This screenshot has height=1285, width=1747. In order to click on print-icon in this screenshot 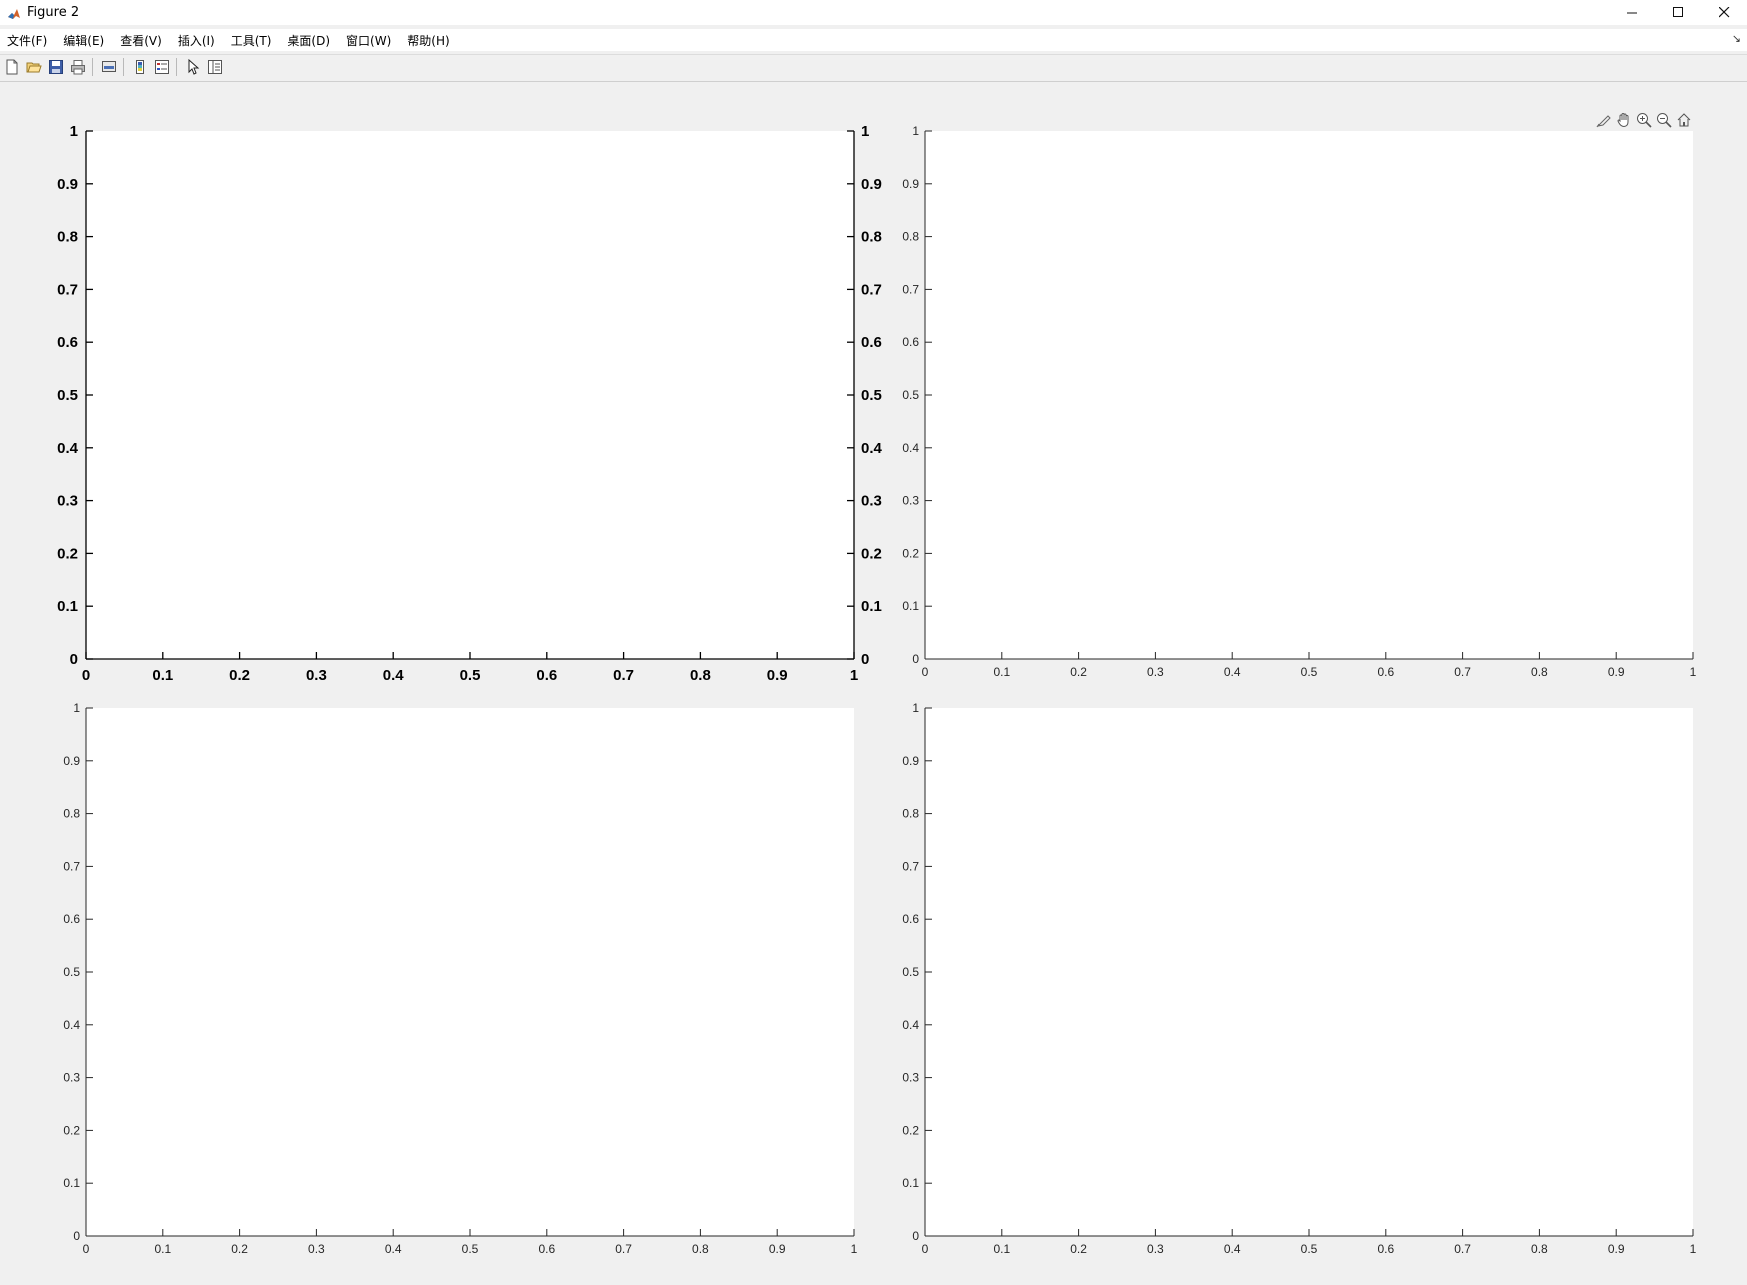, I will do `click(78, 67)`.